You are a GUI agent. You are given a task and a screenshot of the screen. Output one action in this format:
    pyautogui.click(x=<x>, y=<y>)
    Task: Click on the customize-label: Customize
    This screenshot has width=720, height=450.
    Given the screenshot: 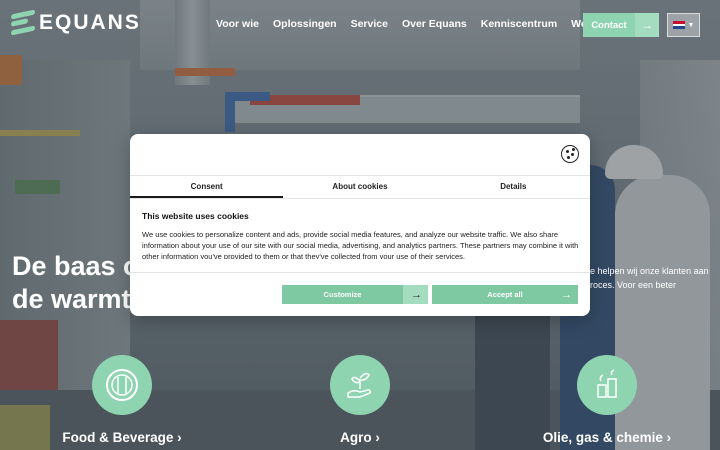 What is the action you would take?
    pyautogui.click(x=342, y=294)
    